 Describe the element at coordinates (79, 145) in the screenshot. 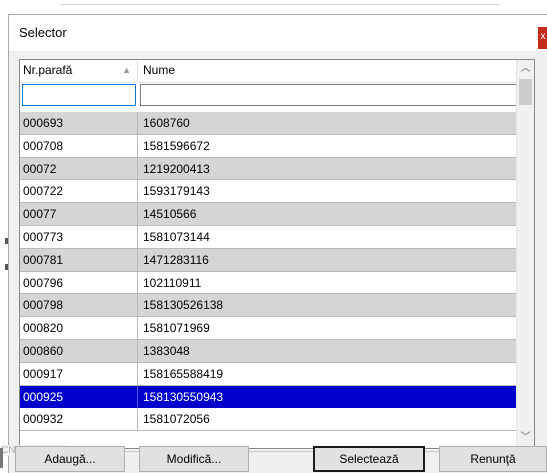

I see `cell-nr-parafa: 000708` at that location.